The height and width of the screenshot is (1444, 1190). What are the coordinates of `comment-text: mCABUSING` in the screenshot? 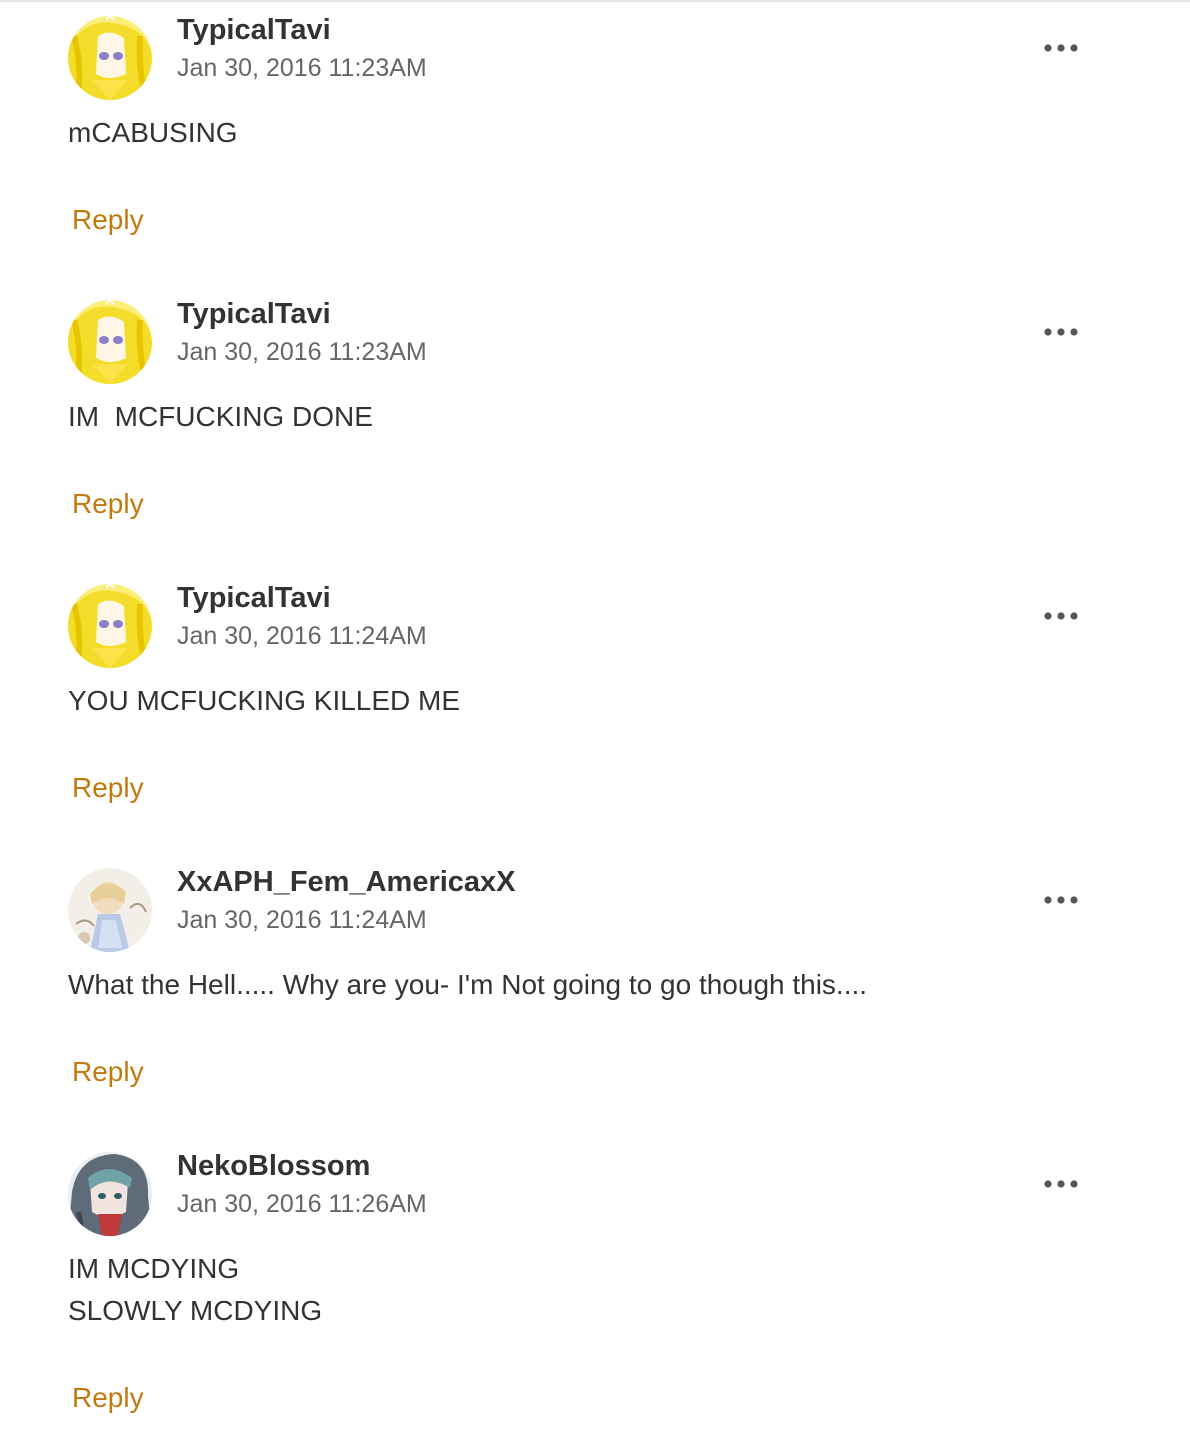 It's located at (153, 133).